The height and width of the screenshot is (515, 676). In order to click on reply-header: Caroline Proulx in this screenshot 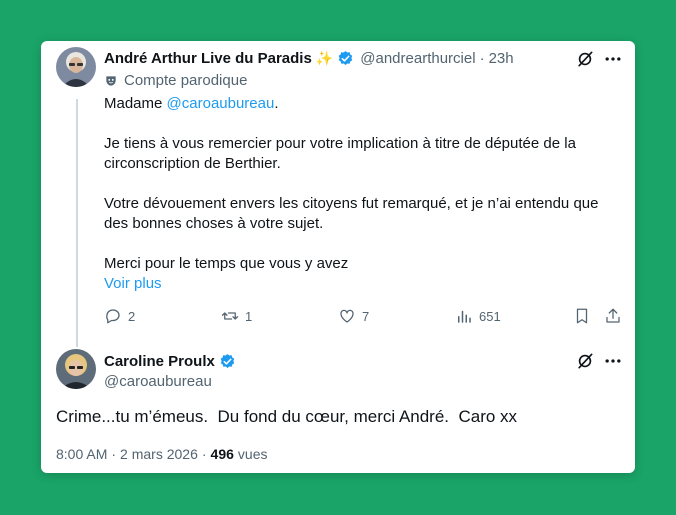, I will do `click(170, 361)`.